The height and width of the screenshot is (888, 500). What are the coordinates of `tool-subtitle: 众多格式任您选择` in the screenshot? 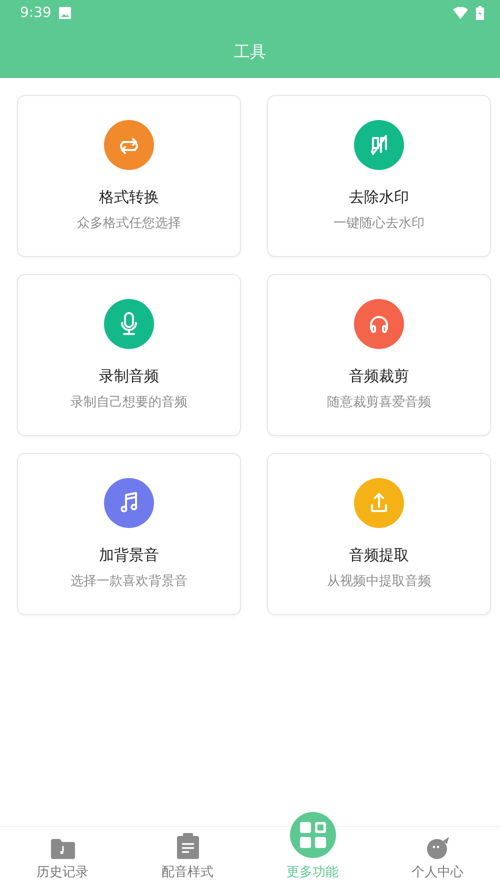 It's located at (129, 224).